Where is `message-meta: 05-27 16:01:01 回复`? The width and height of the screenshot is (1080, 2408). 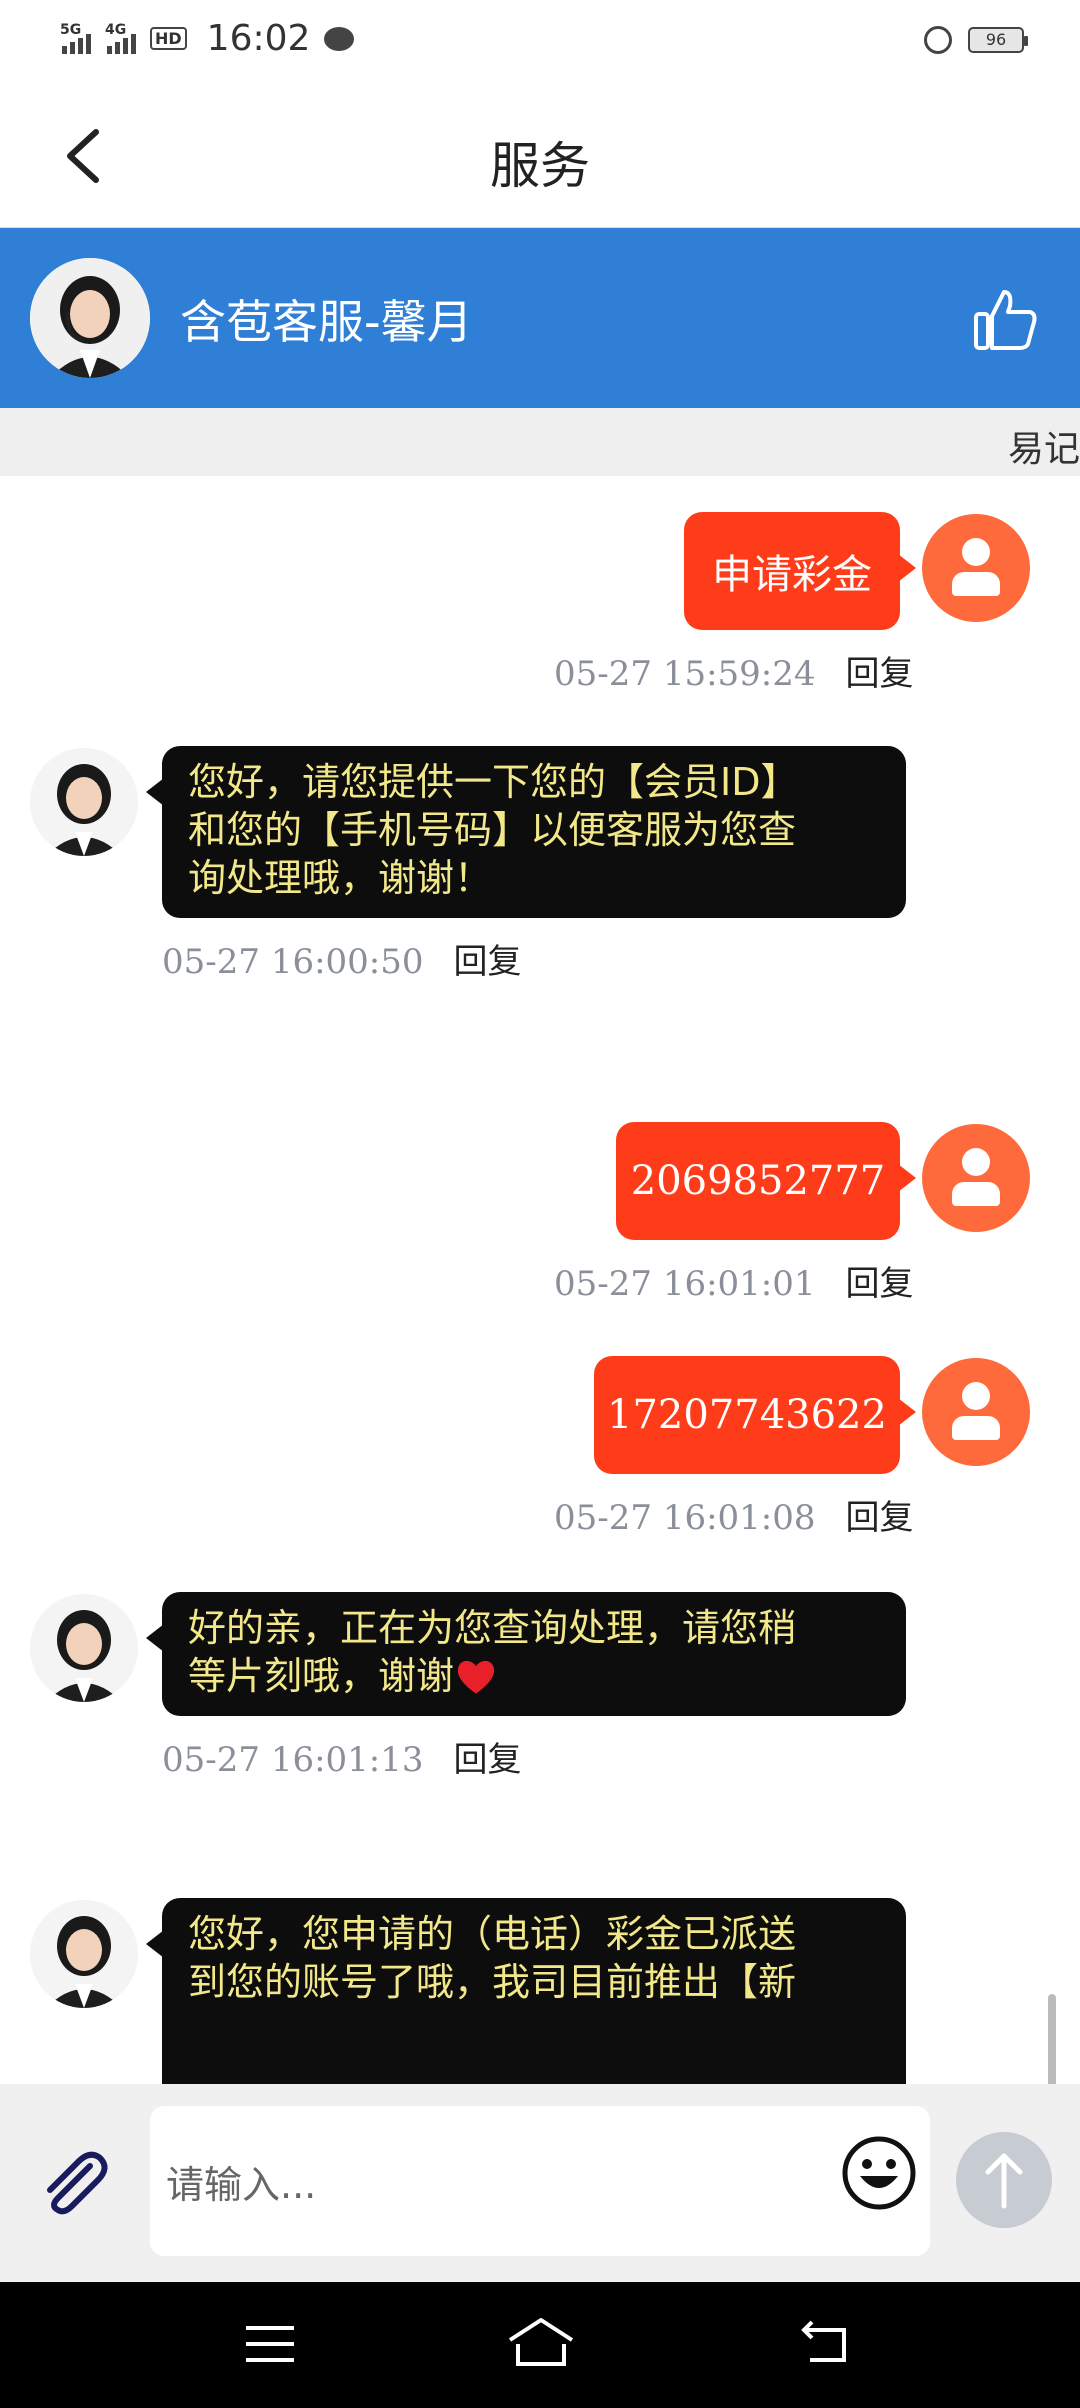
message-meta: 05-27 16:01:01 回复 is located at coordinates (734, 1280).